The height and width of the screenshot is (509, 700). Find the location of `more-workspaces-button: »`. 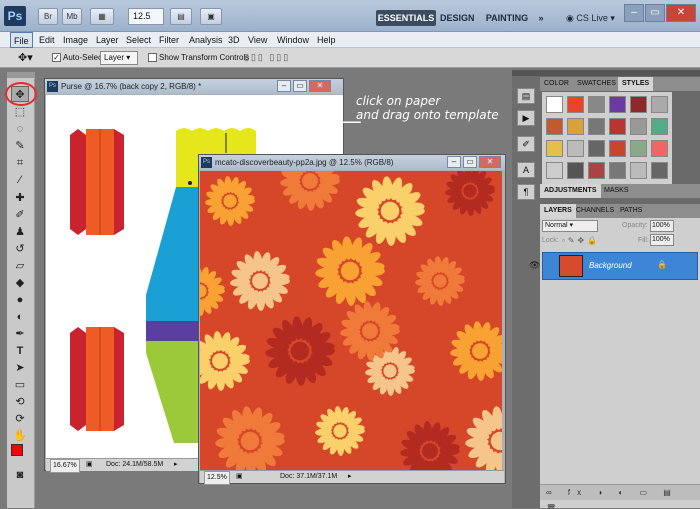

more-workspaces-button: » is located at coordinates (541, 18).